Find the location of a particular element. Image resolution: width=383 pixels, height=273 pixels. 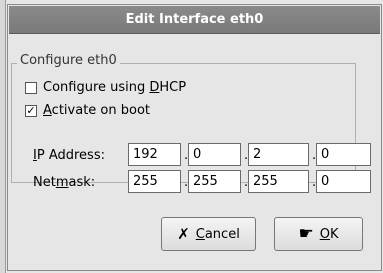

ip-address-label: IP Address: is located at coordinates (69, 155).